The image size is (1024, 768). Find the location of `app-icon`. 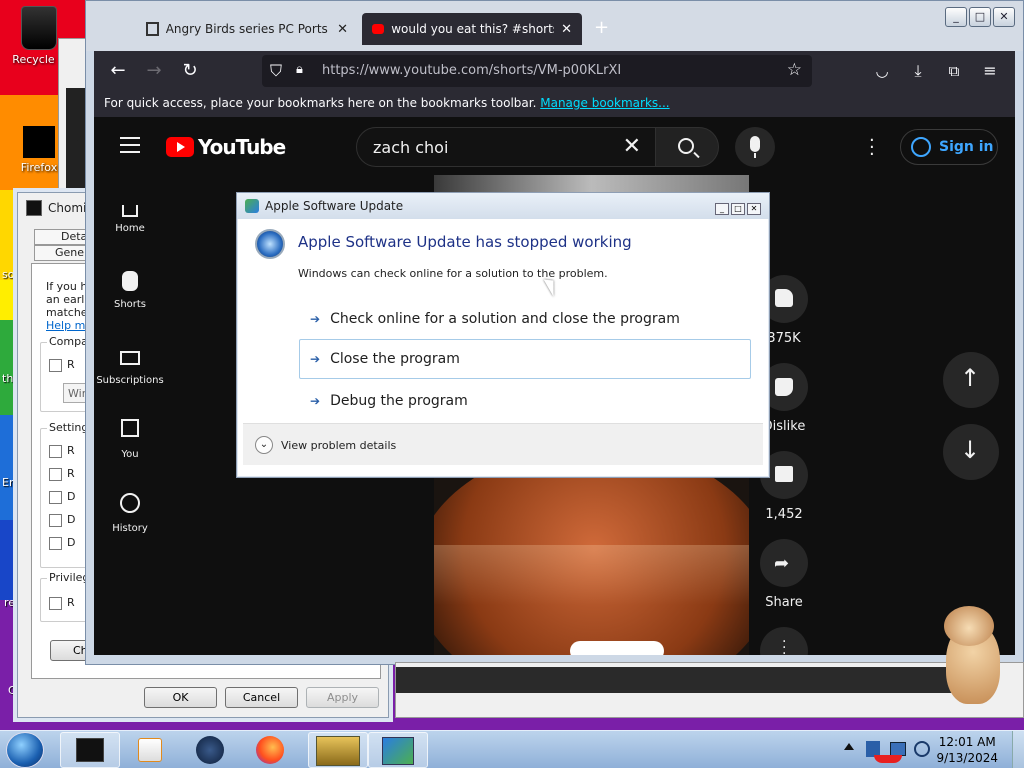

app-icon is located at coordinates (34, 208).